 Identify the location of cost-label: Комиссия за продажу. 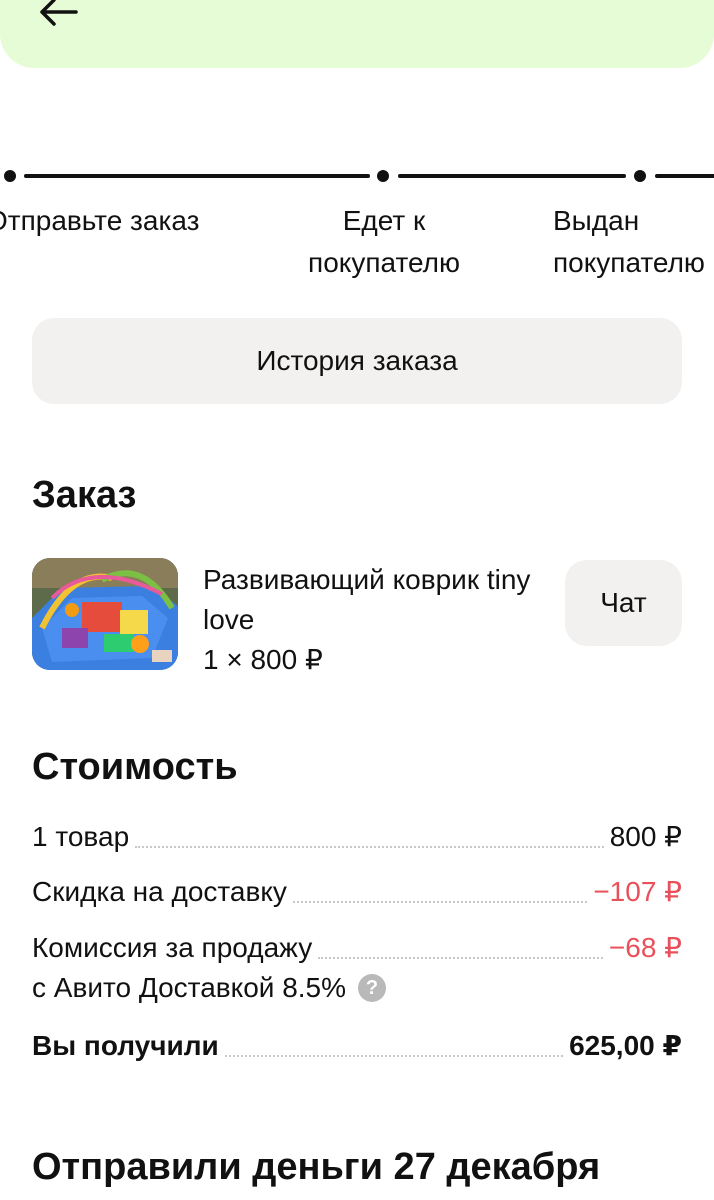
(172, 947).